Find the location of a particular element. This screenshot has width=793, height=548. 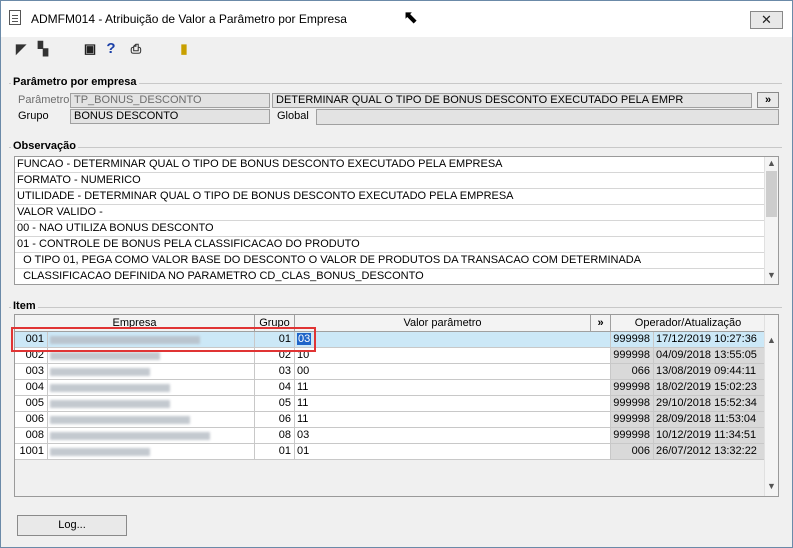

group-field: BONUS DESCONTO is located at coordinates (170, 116).